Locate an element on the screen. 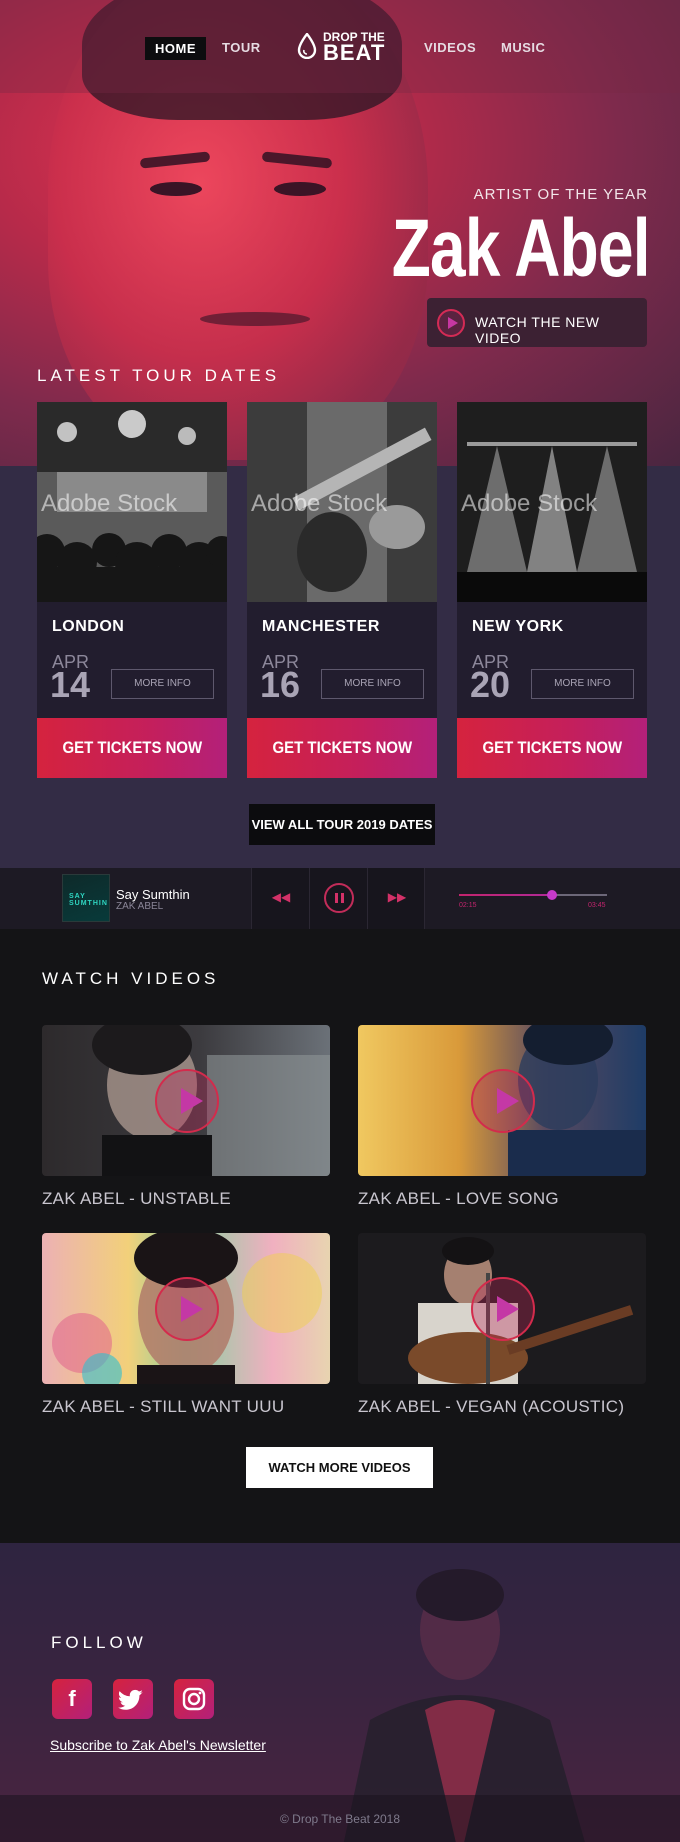 Image resolution: width=680 pixels, height=1842 pixels. nav-item-home: HOME is located at coordinates (175, 48).